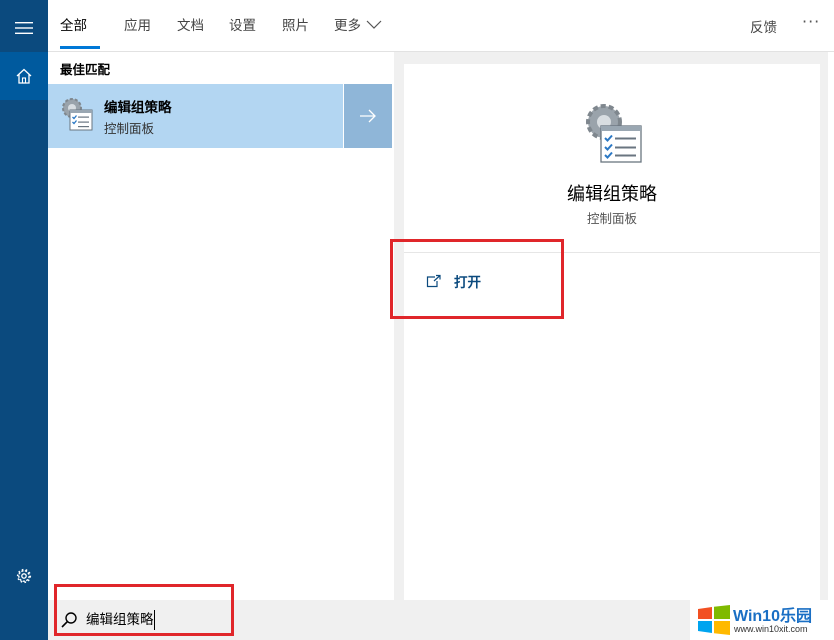 The width and height of the screenshot is (834, 640). I want to click on group-policy-icon-large, so click(614, 133).